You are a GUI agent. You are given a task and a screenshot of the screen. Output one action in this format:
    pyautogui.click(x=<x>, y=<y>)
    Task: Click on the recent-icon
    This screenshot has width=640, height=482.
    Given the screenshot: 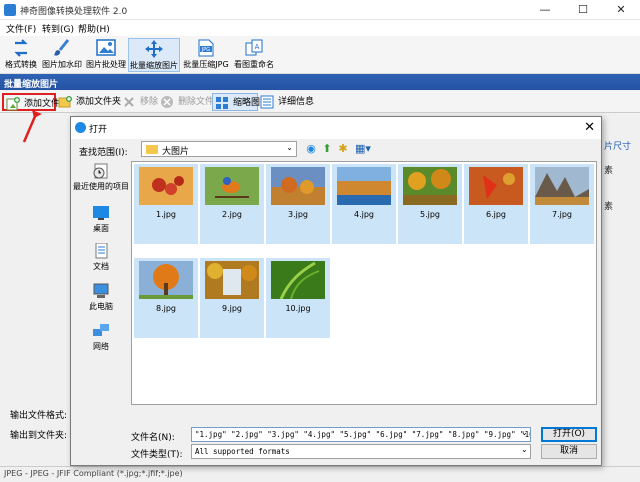 What is the action you would take?
    pyautogui.click(x=100, y=171)
    